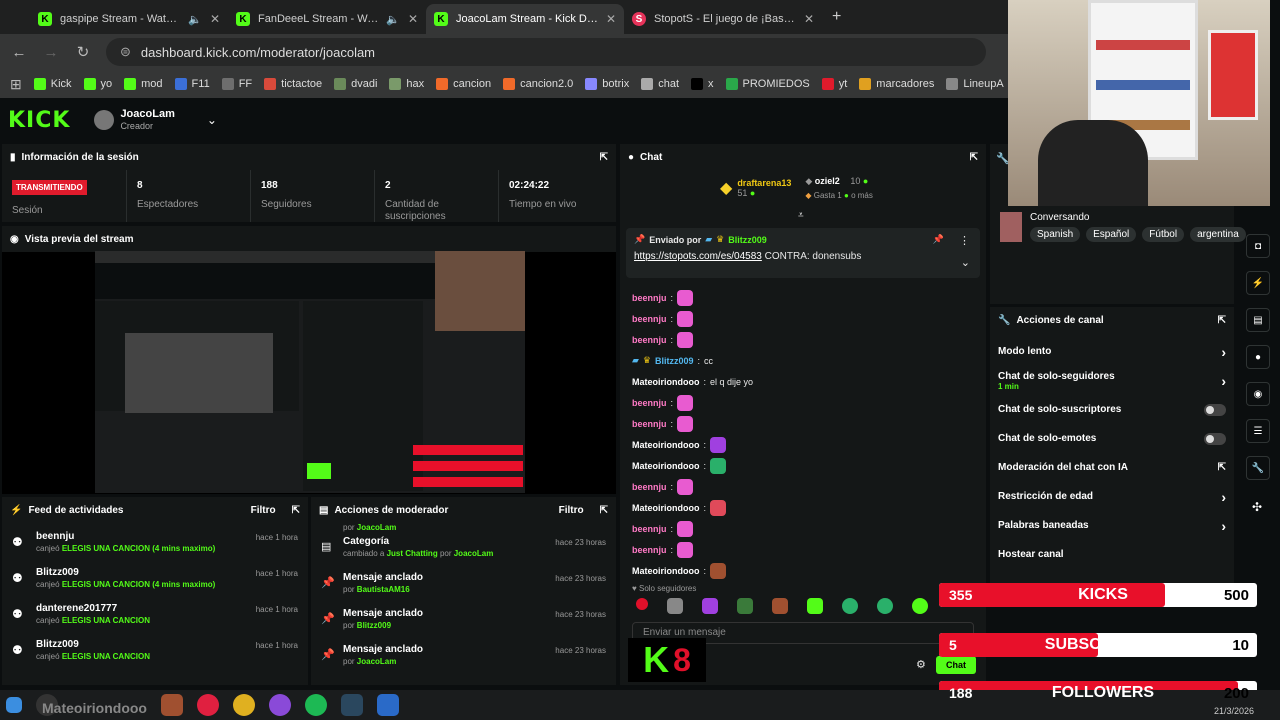  I want to click on avatar, so click(104, 120).